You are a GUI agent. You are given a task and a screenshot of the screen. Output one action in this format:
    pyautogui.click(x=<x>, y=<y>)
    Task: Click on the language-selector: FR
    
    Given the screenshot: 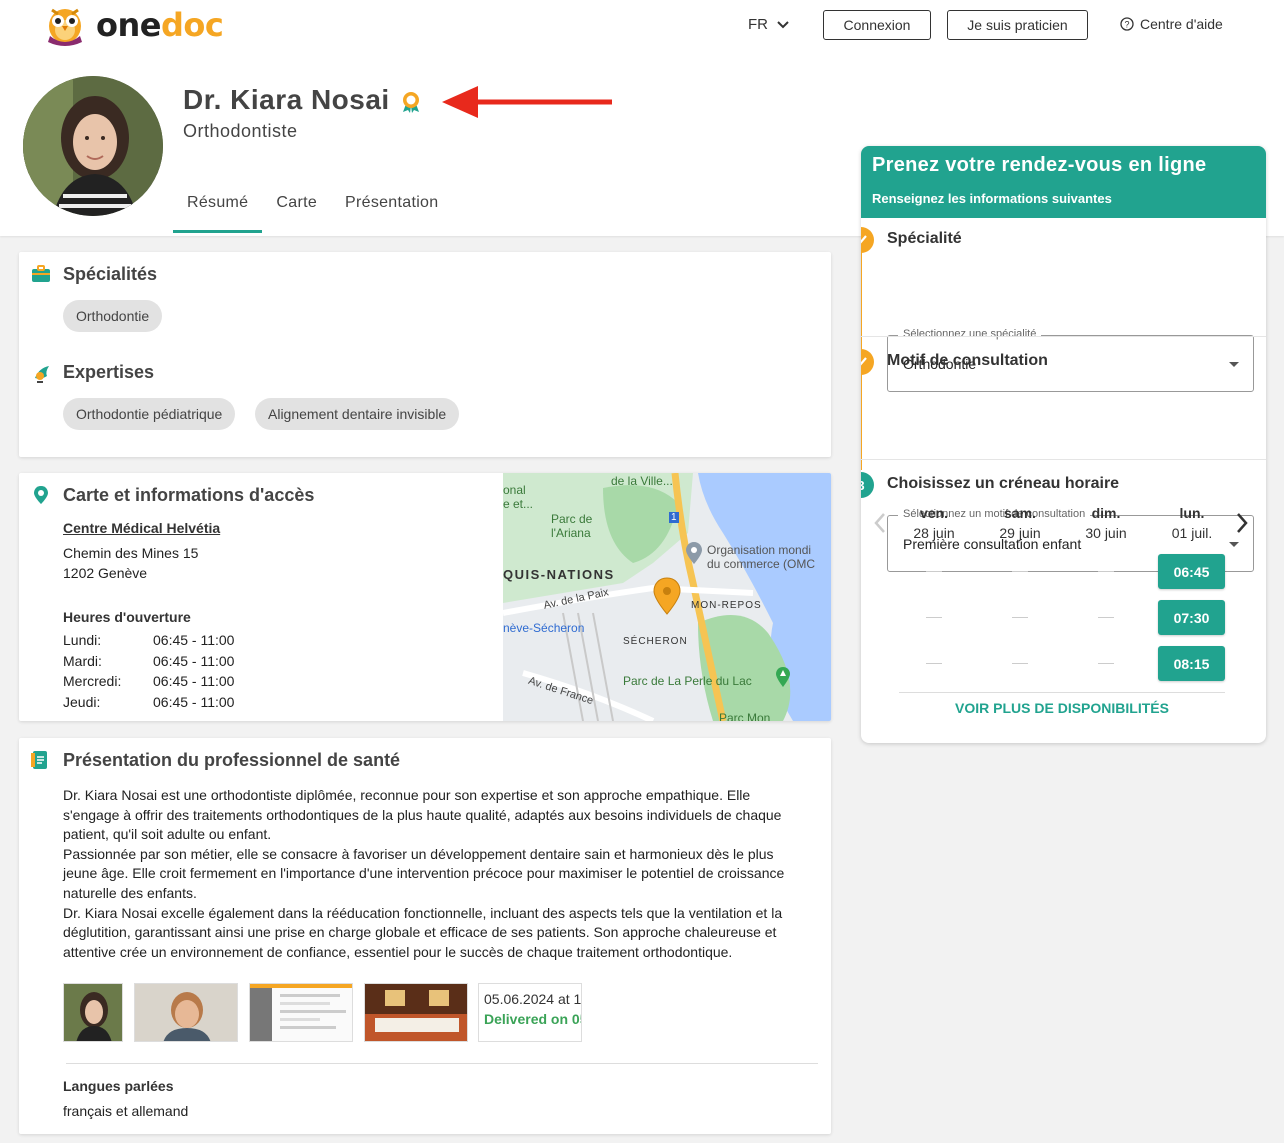 What is the action you would take?
    pyautogui.click(x=769, y=24)
    